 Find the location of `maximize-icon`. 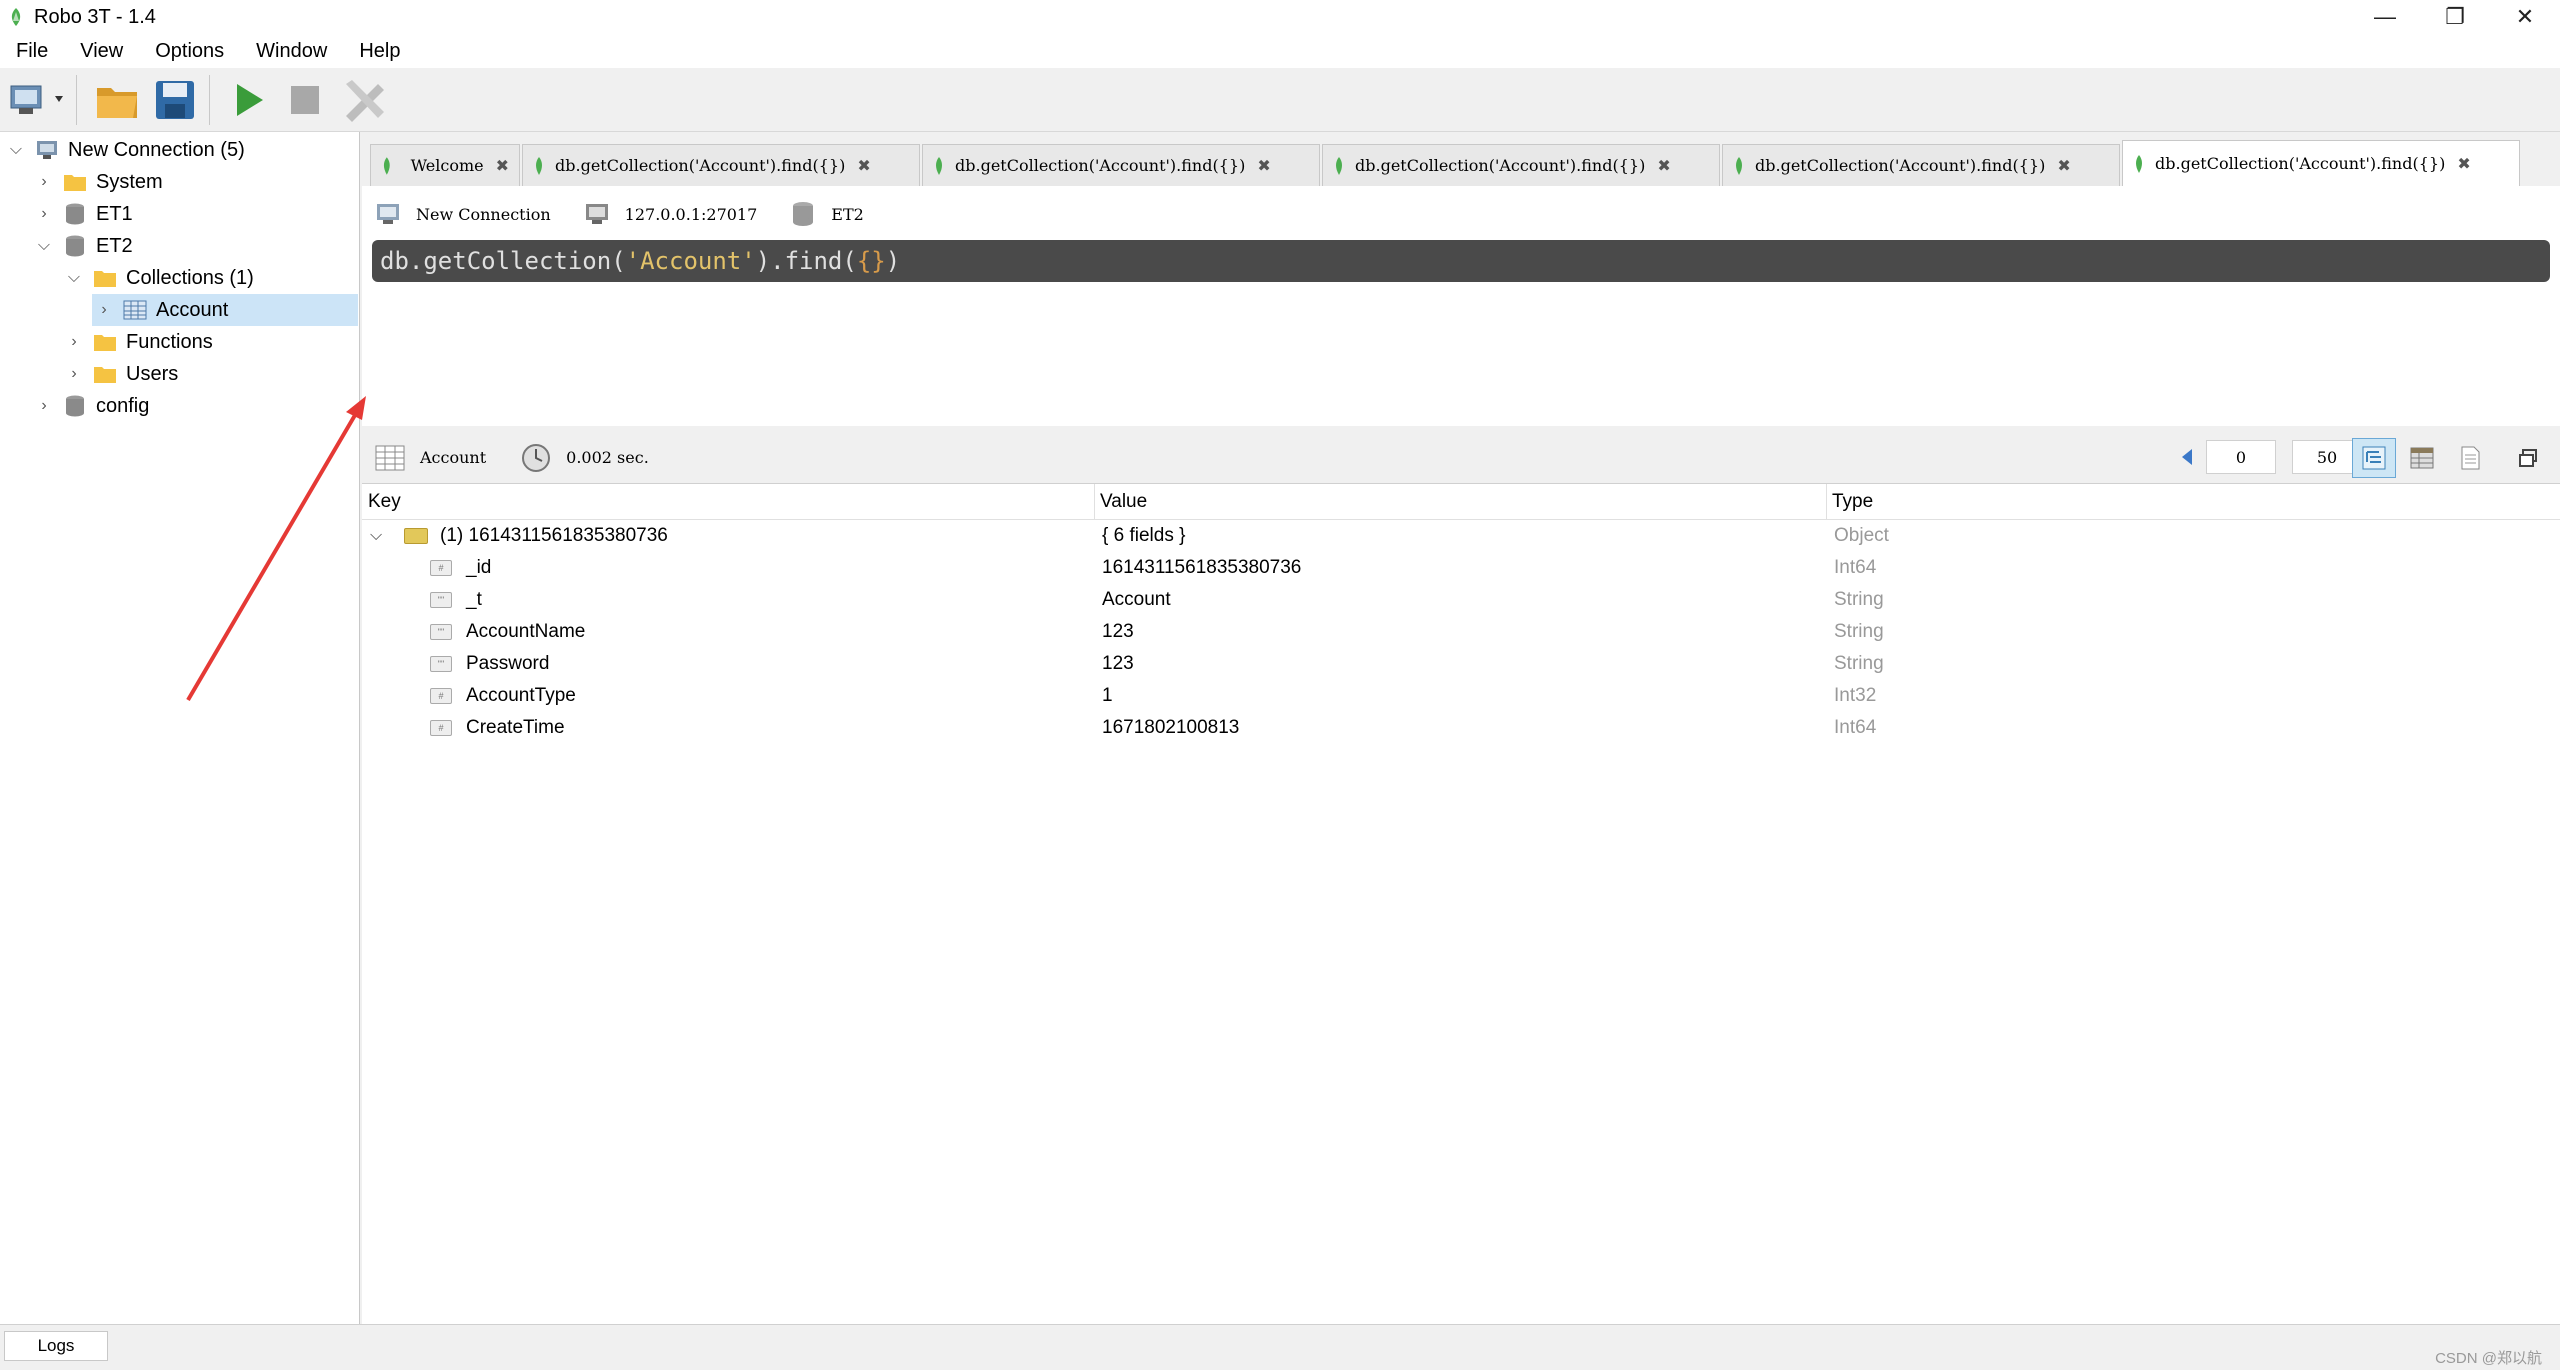

maximize-icon is located at coordinates (2528, 458).